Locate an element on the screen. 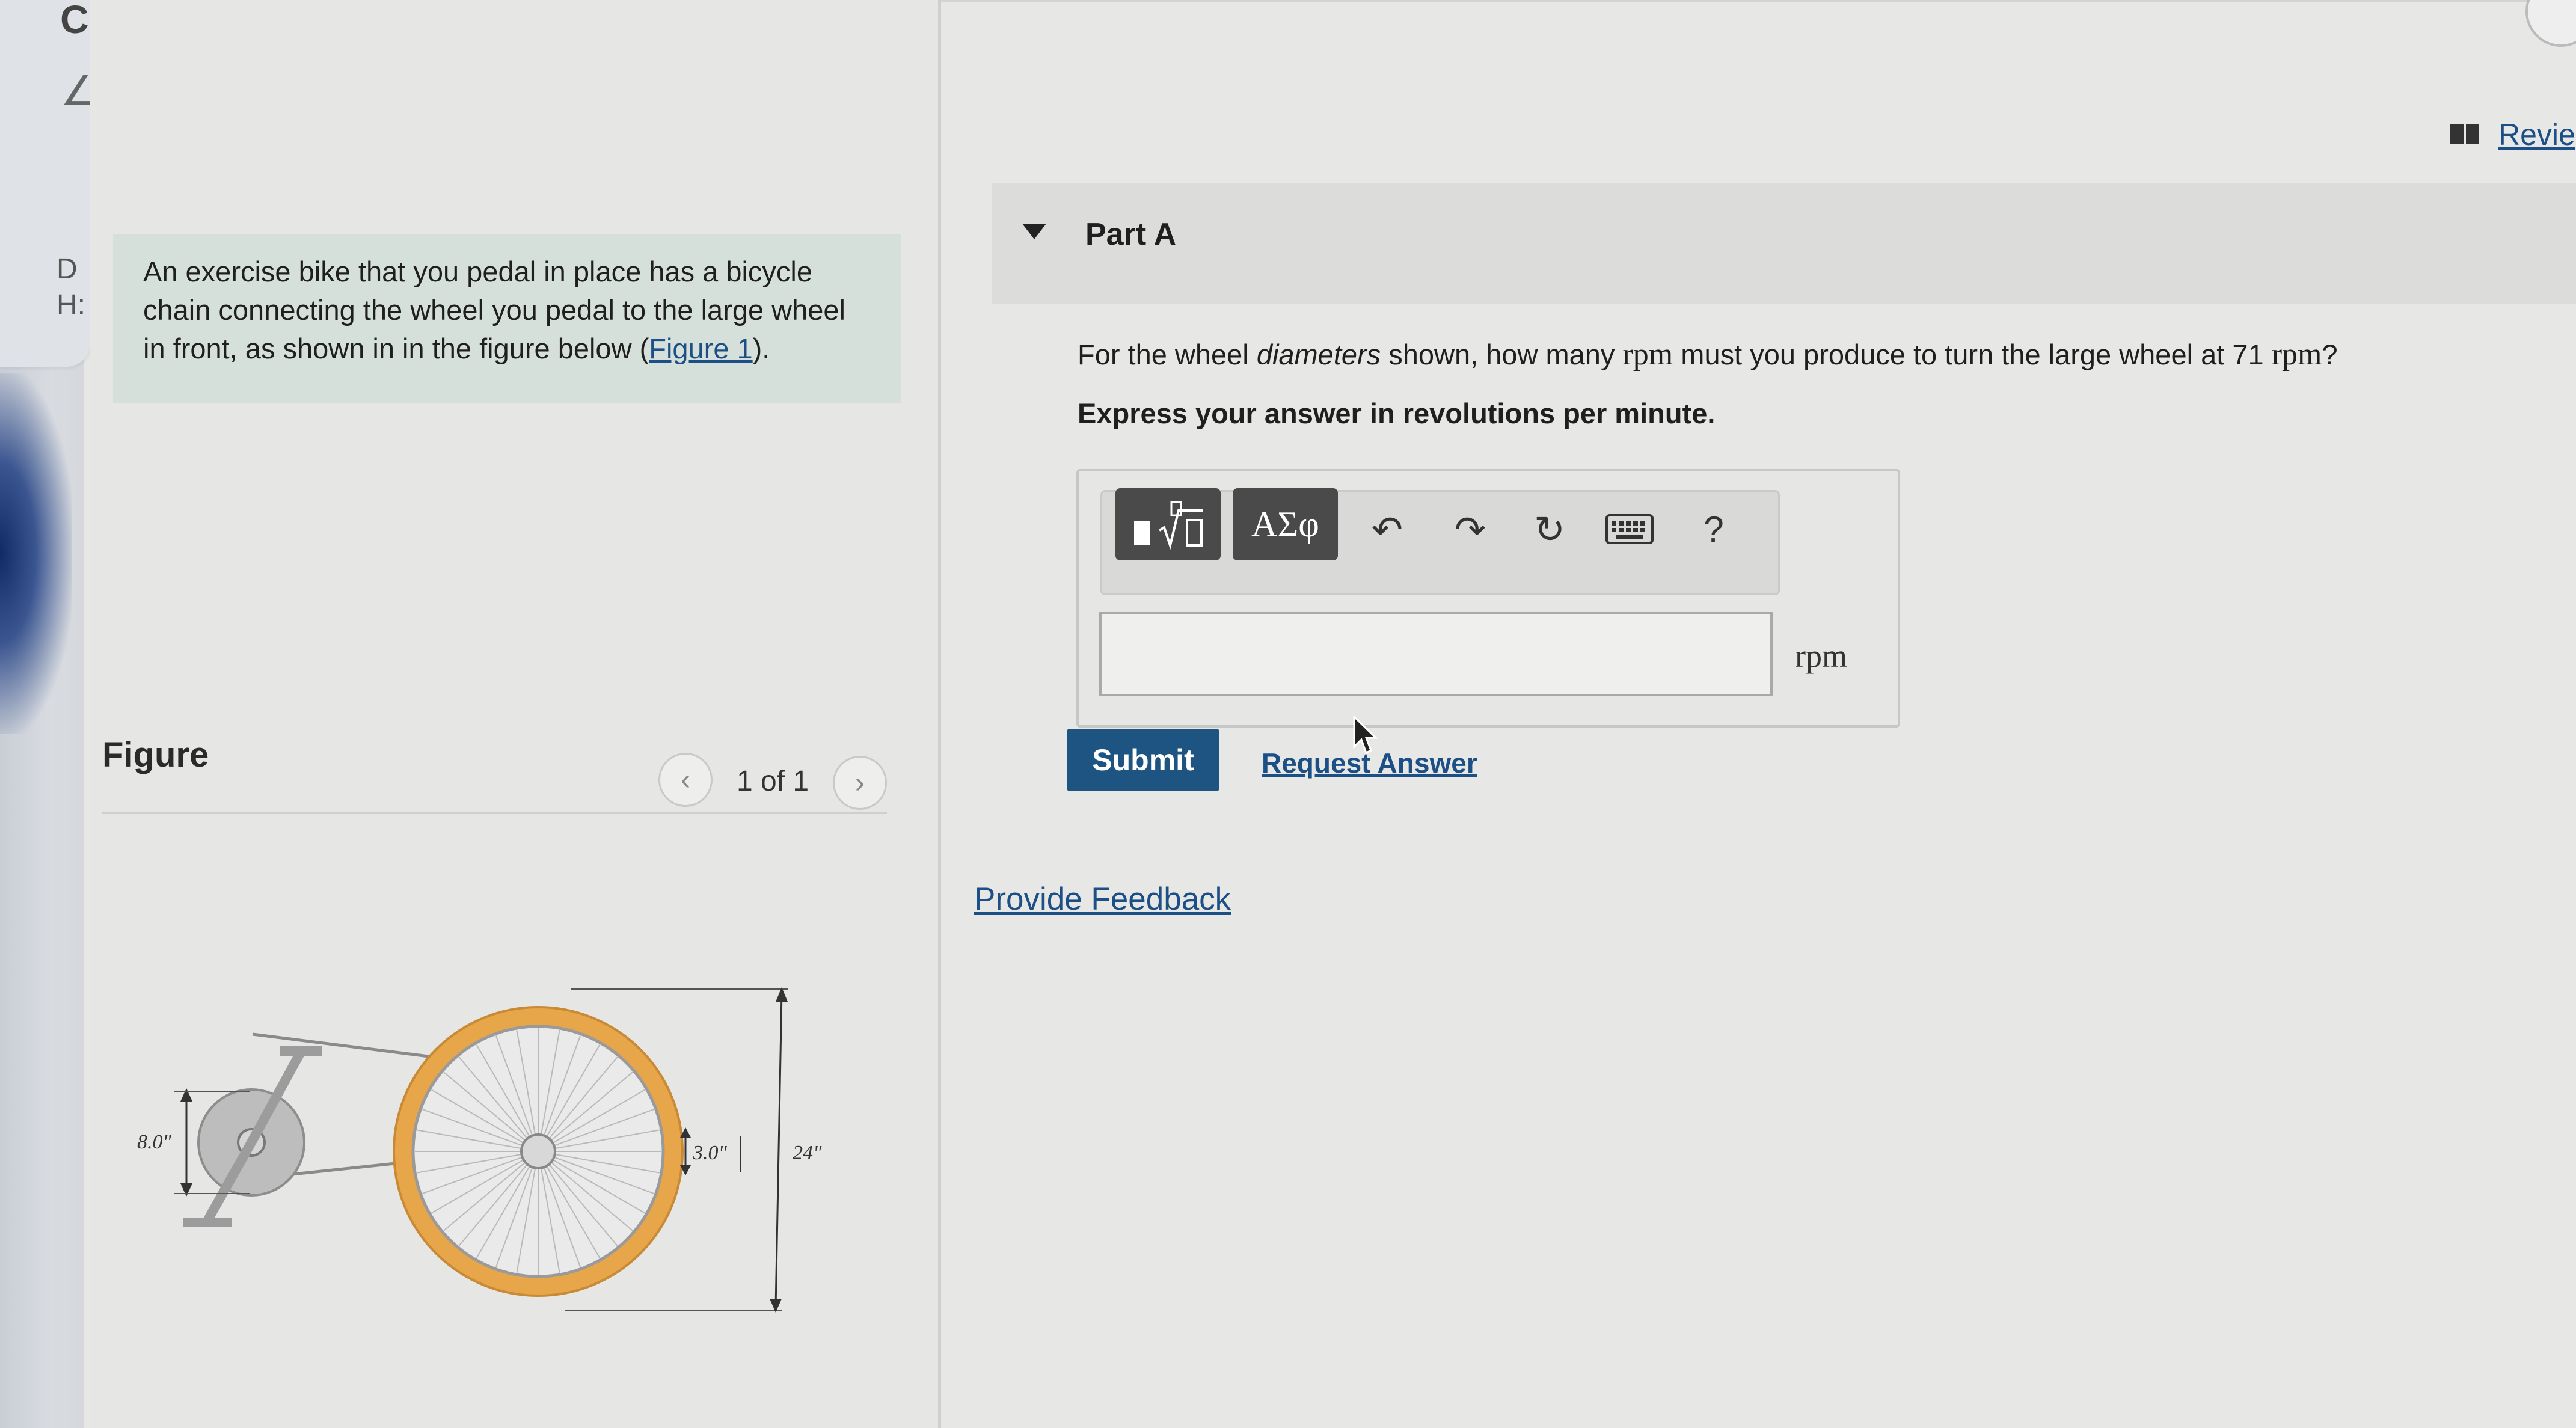 The height and width of the screenshot is (1428, 2576). chevron-right-icon: › is located at coordinates (860, 783).